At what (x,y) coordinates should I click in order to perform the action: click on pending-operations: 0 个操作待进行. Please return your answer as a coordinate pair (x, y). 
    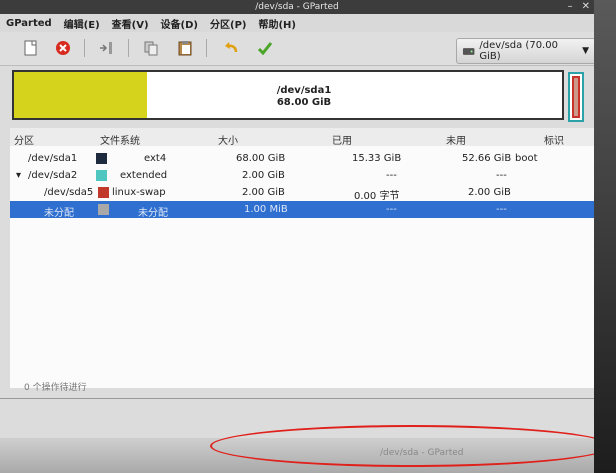
    Looking at the image, I should click on (55, 388).